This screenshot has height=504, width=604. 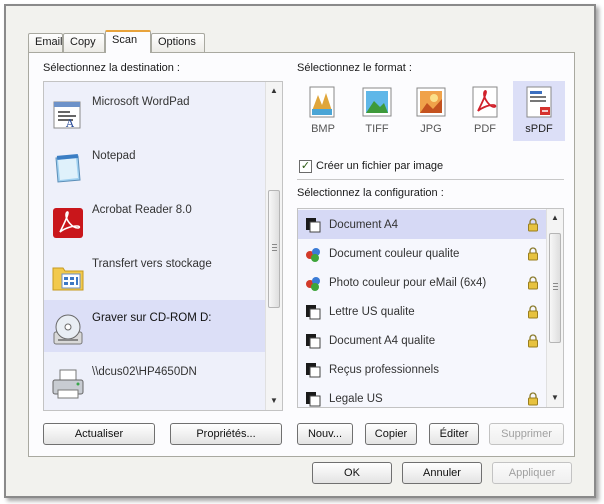 I want to click on config-item-legale-us: Legale US, so click(x=422, y=395).